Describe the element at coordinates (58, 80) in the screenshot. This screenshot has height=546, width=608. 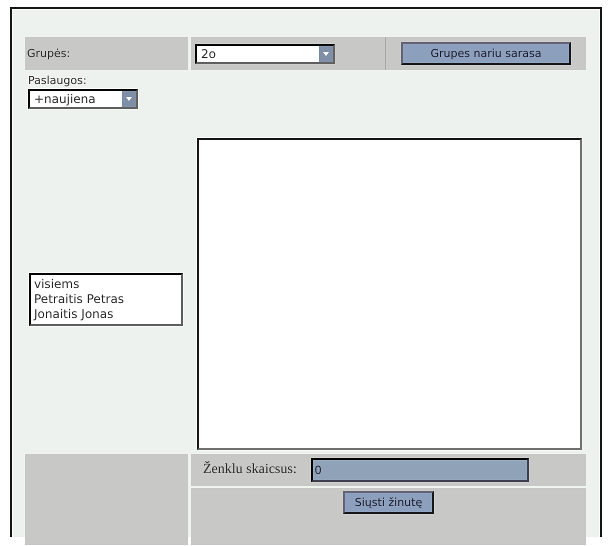
I see `services-label: Paslaugos:` at that location.